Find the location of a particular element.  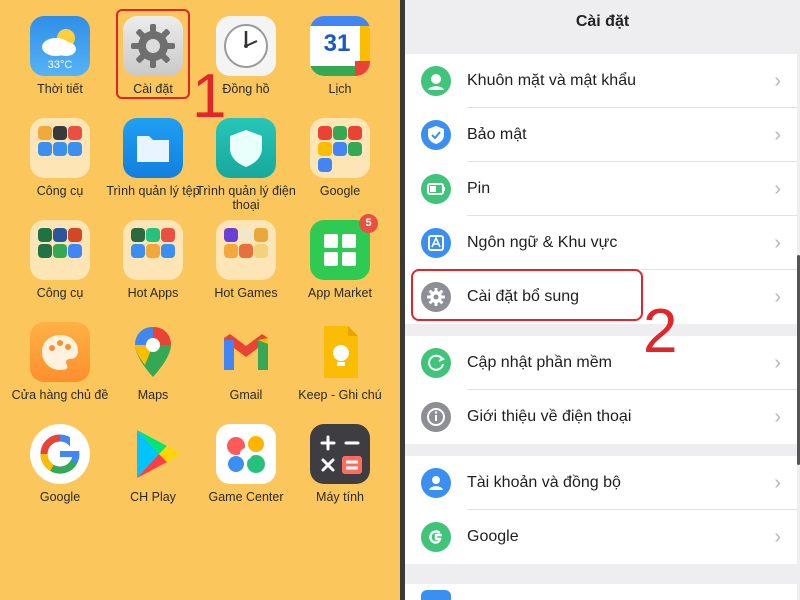

app-label: Trình quản lý điện thoại is located at coordinates (246, 198).